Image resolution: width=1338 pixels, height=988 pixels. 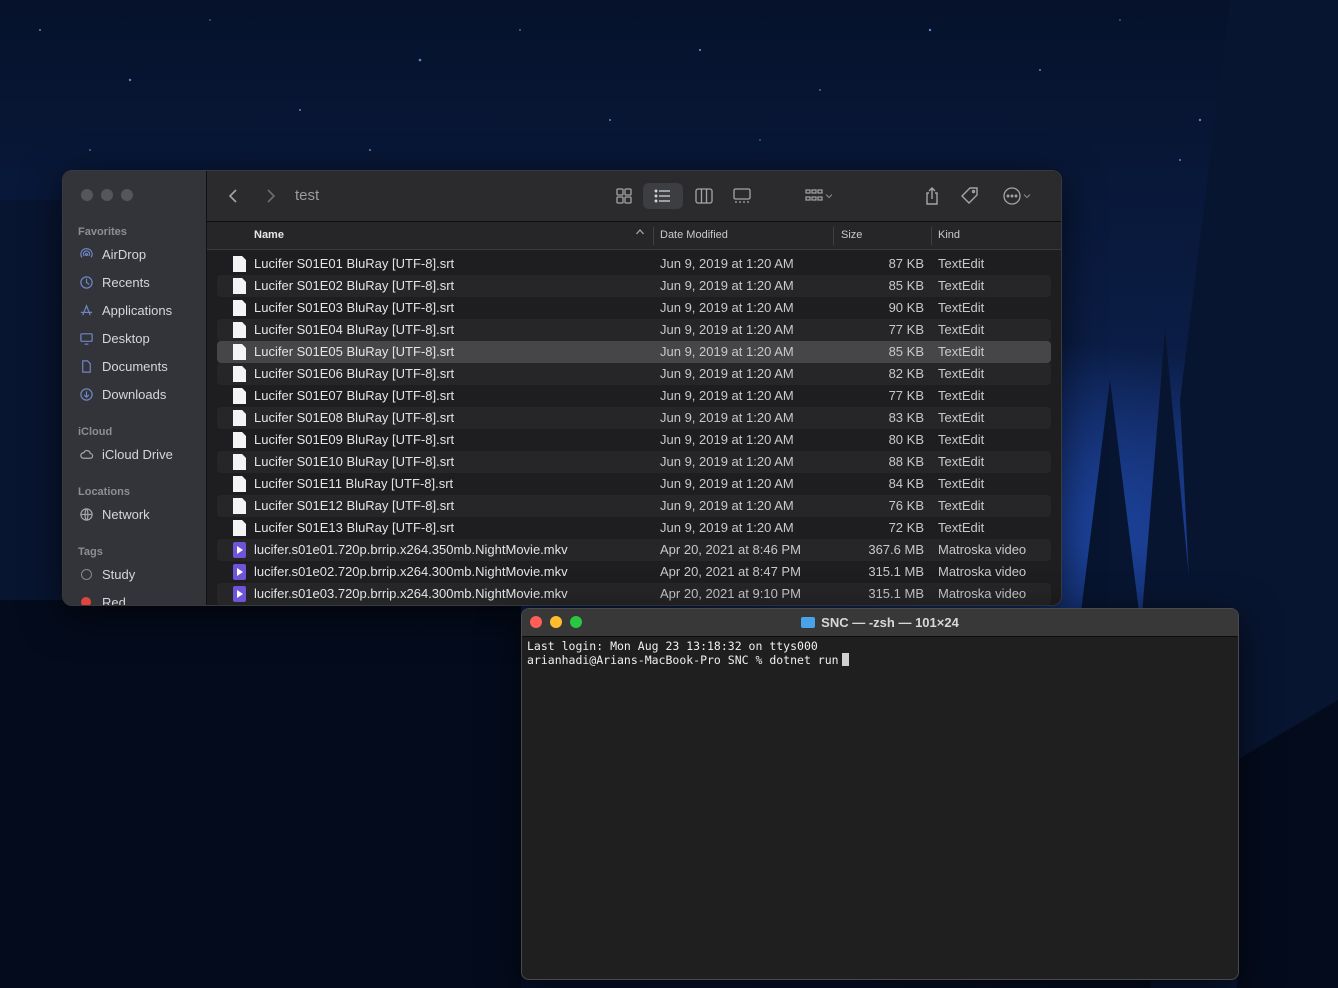 I want to click on more-actions-button, so click(x=1017, y=196).